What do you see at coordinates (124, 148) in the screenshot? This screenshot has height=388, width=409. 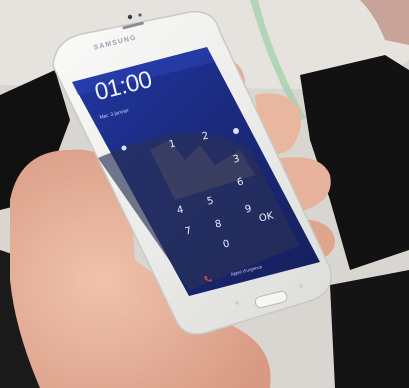 I see `unlock-shortcut-icon` at bounding box center [124, 148].